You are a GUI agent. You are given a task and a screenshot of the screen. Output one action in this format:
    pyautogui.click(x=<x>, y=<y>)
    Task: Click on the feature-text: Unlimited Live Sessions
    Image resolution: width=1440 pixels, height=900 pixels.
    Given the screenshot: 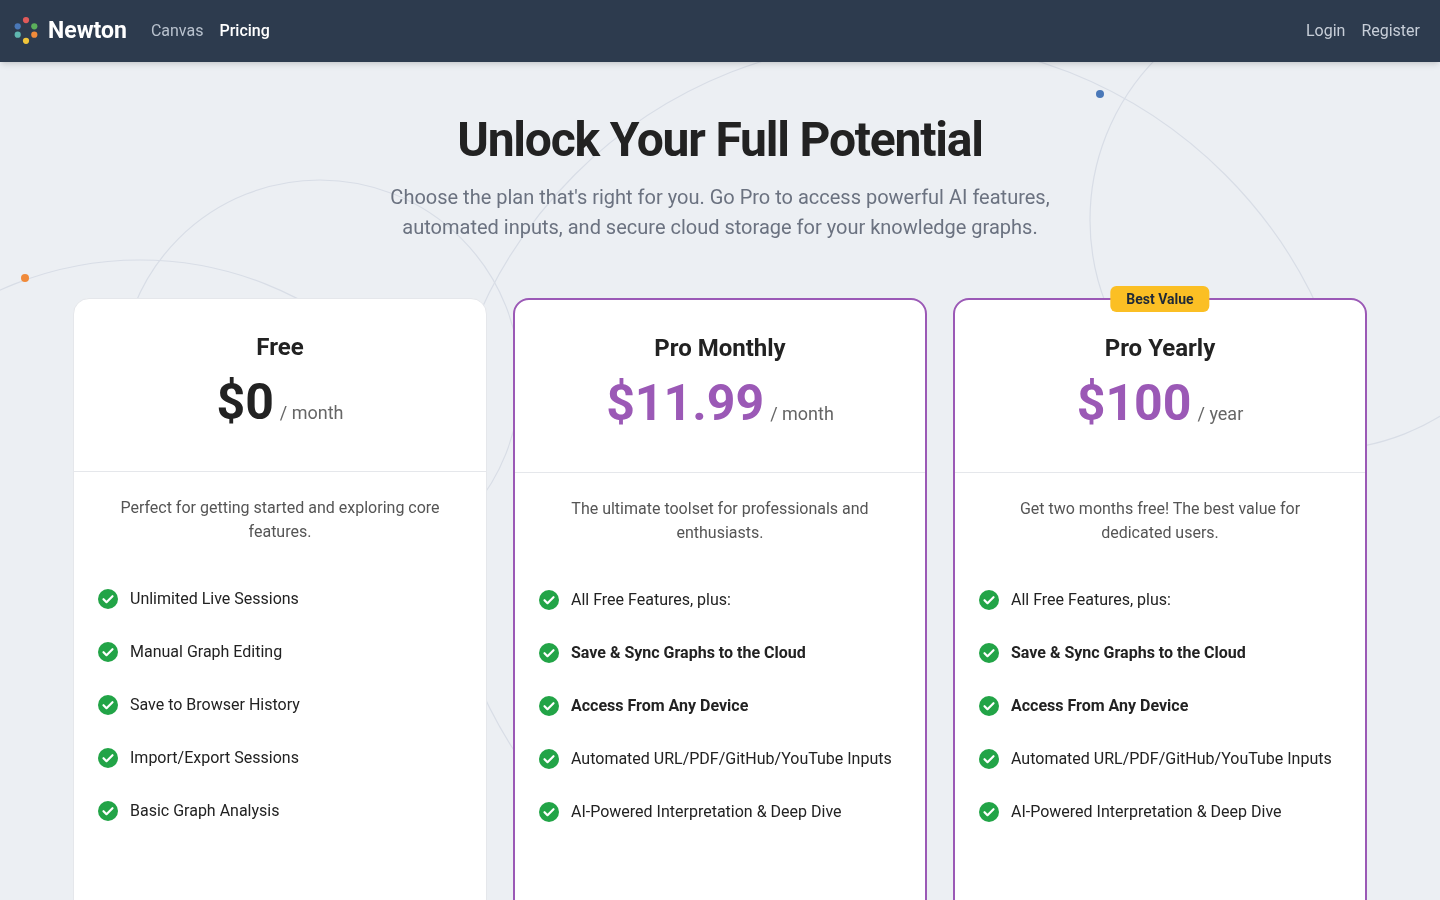 What is the action you would take?
    pyautogui.click(x=214, y=599)
    